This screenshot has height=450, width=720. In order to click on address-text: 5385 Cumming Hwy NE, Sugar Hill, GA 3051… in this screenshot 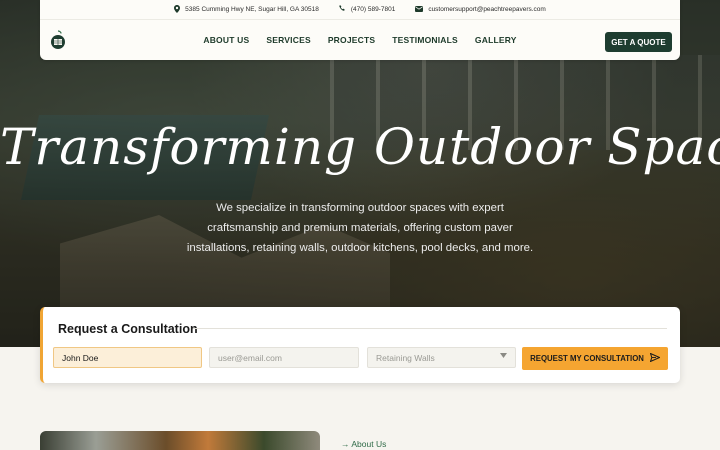, I will do `click(252, 9)`.